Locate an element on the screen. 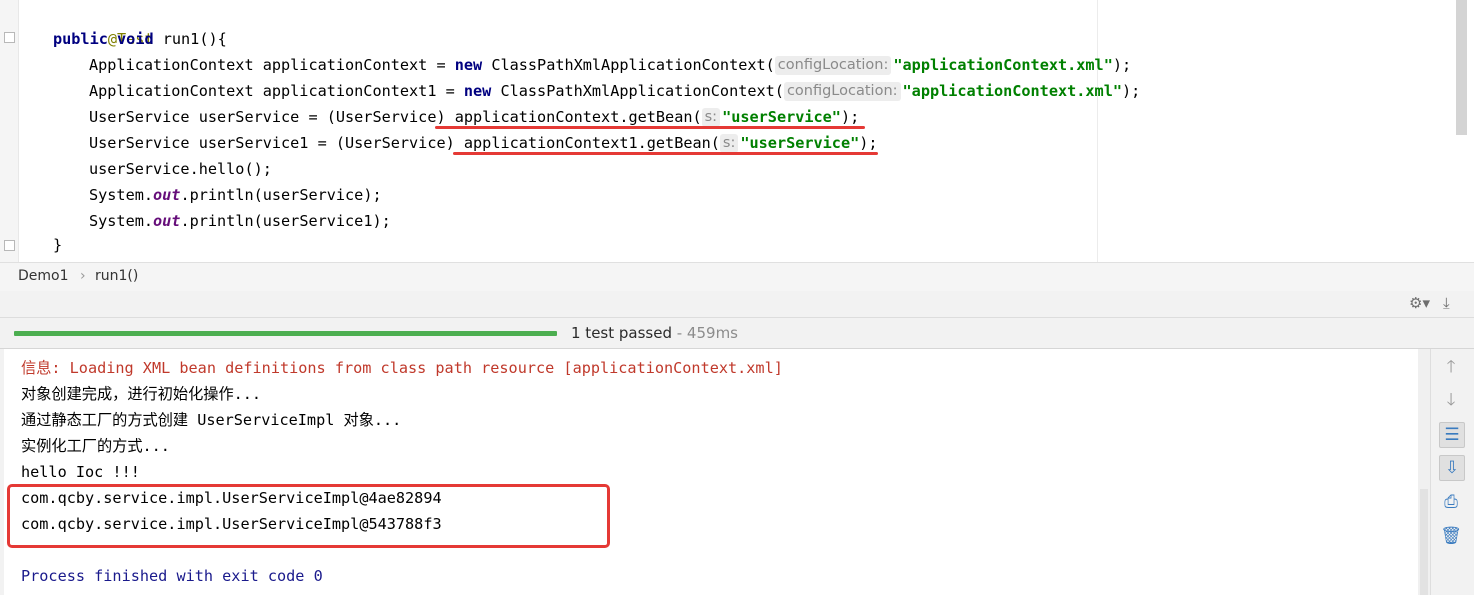  trash-icon: 🗑 is located at coordinates (1451, 536).